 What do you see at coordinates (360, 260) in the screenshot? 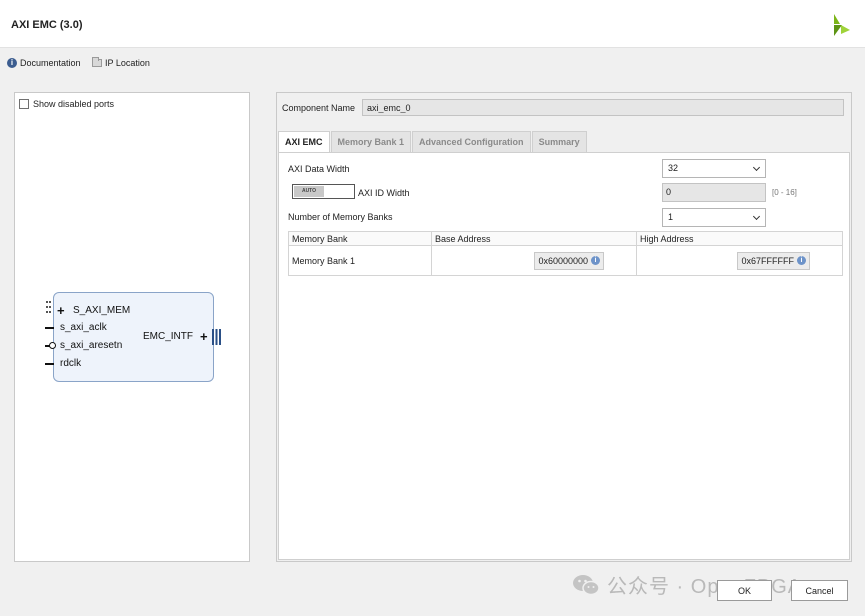
I see `memory-bank-name: Memory Bank 1` at bounding box center [360, 260].